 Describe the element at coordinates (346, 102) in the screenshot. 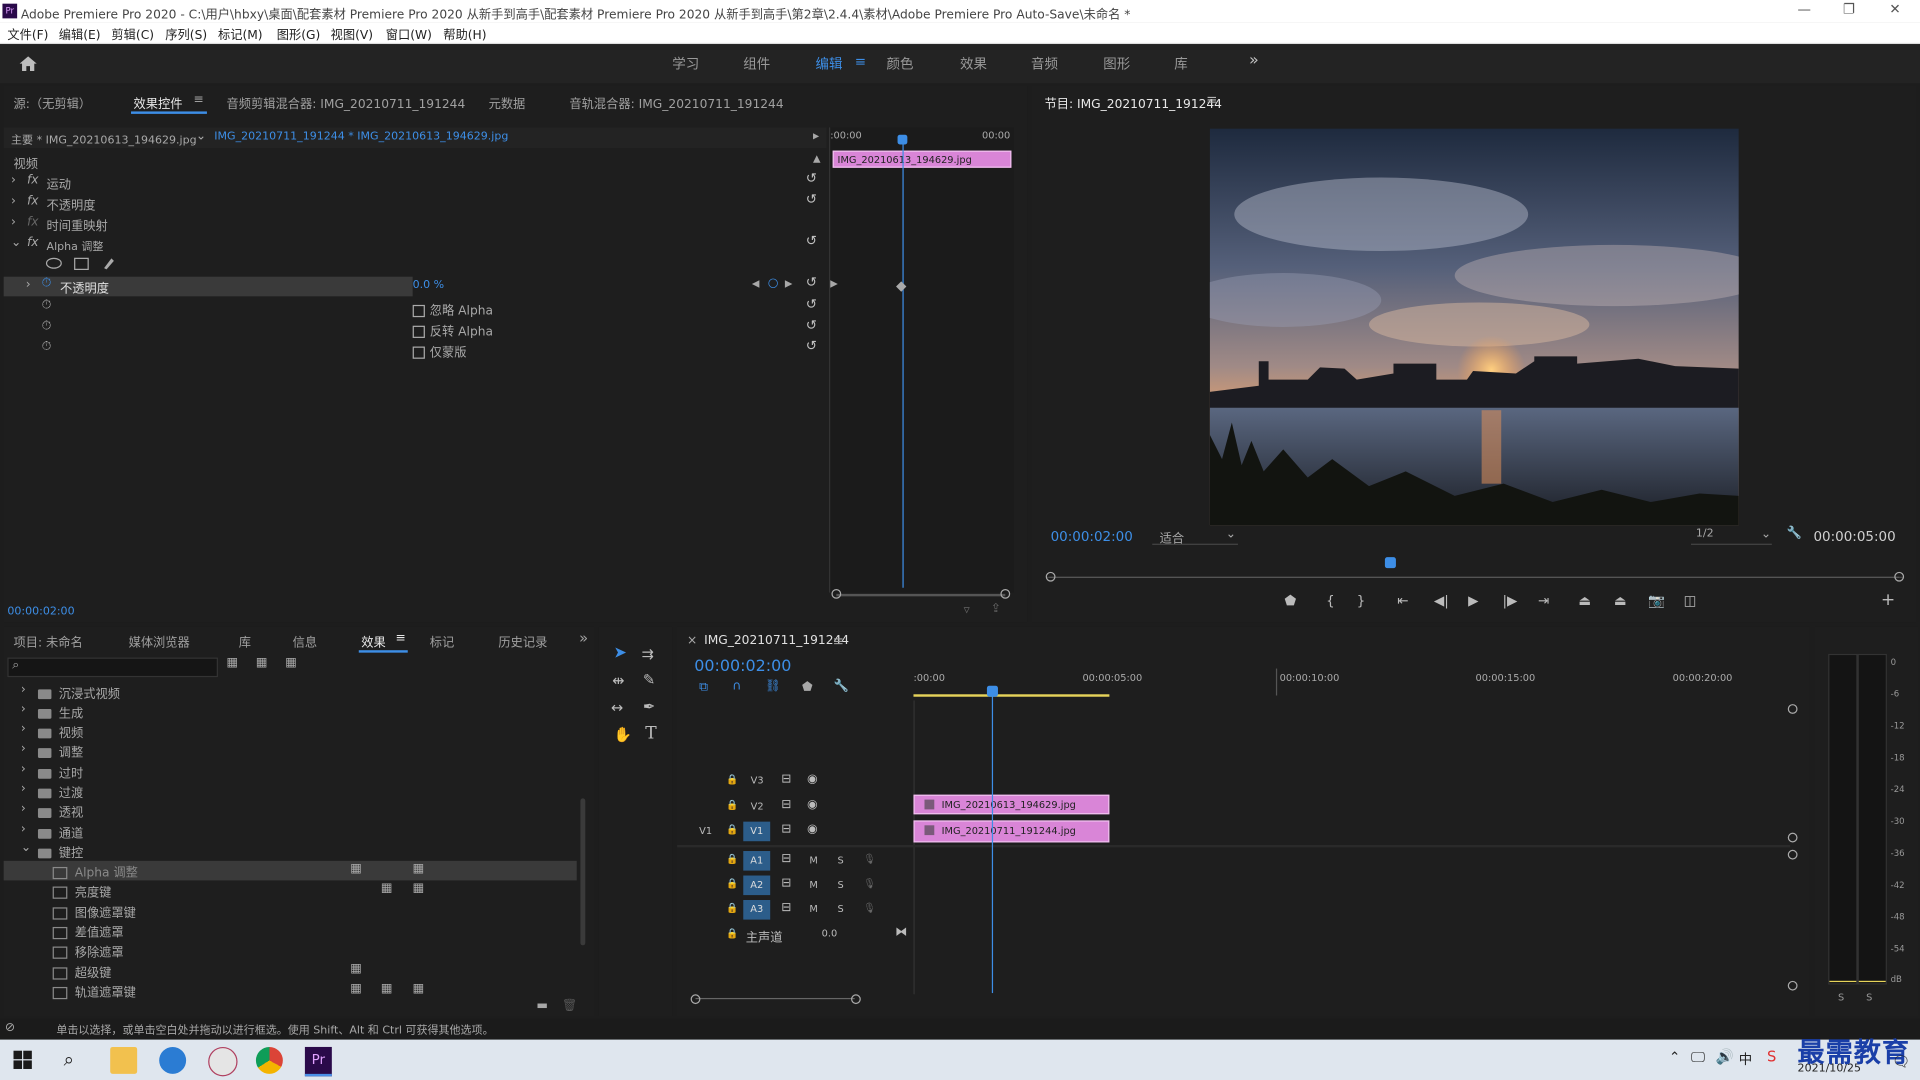

I see `tab-audio-clip-mixer: 音频剪辑混合器: IMG_20210711_191244` at that location.